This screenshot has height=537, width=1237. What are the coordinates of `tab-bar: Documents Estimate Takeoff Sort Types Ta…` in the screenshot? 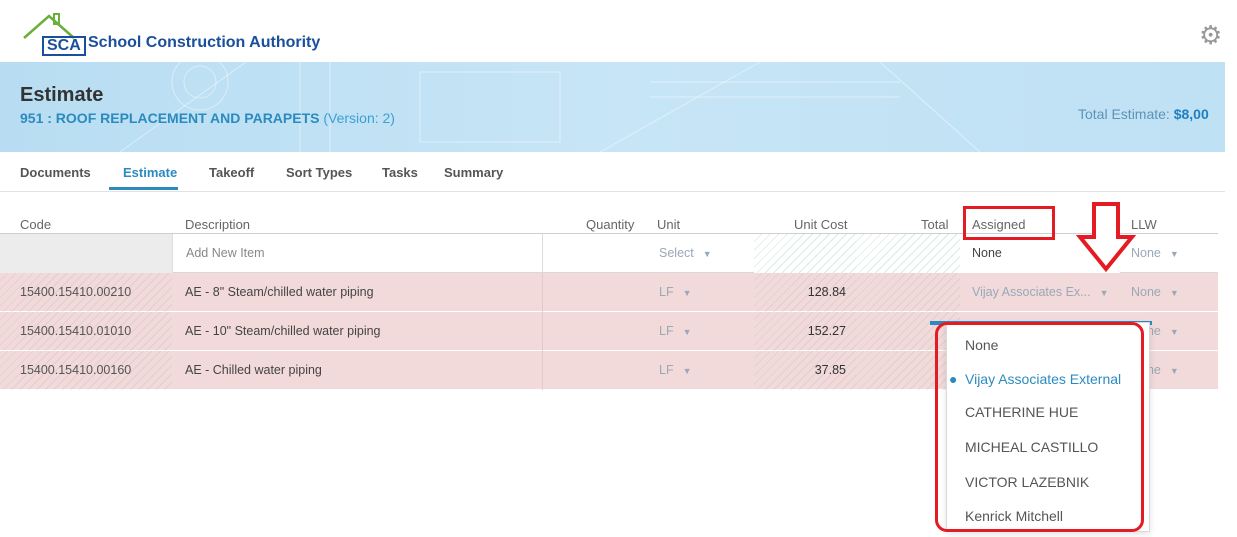 It's located at (612, 172).